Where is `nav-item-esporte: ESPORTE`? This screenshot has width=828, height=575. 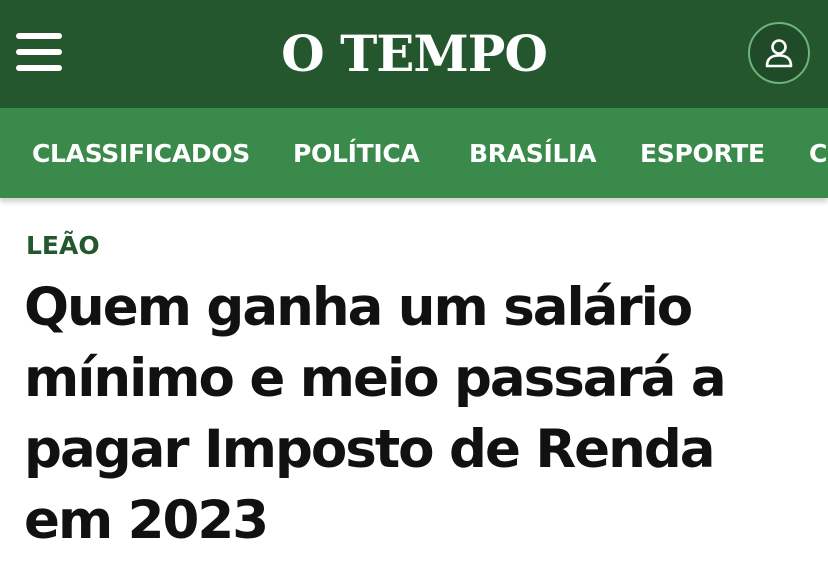 nav-item-esporte: ESPORTE is located at coordinates (702, 153).